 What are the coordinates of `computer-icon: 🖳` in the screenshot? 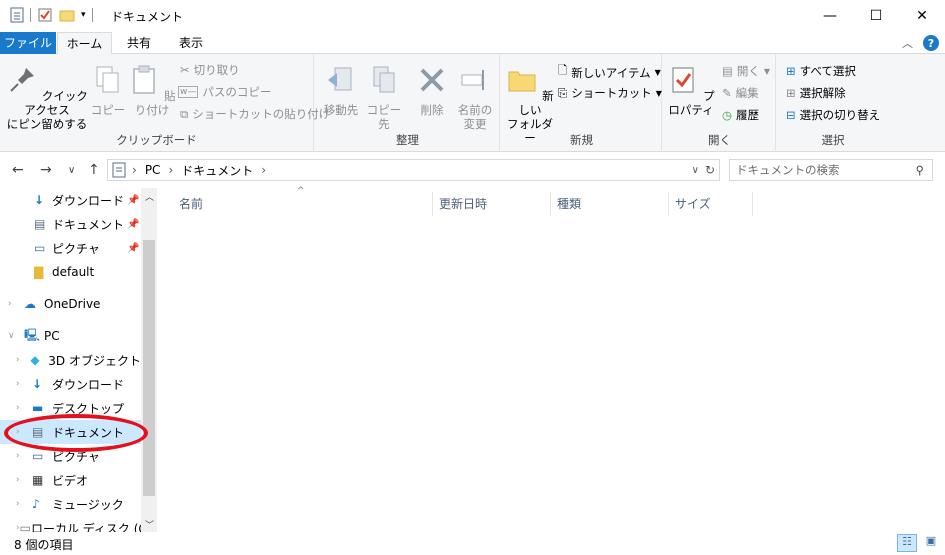 It's located at (32, 334).